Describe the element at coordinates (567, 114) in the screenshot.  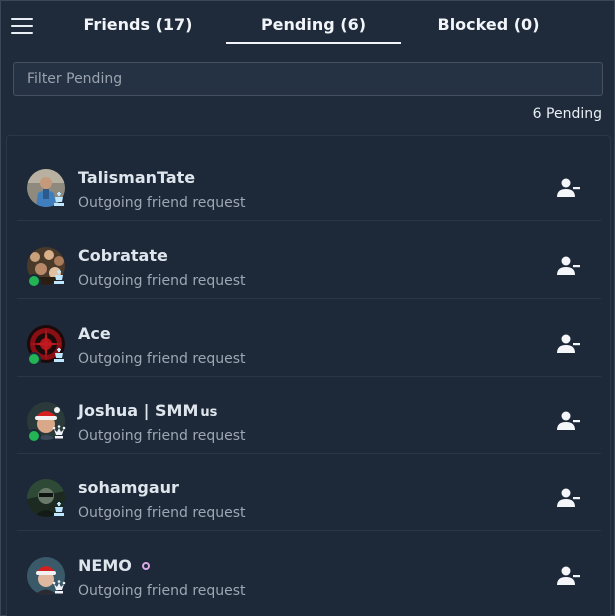
I see `pending-count-label: 6 Pending` at that location.